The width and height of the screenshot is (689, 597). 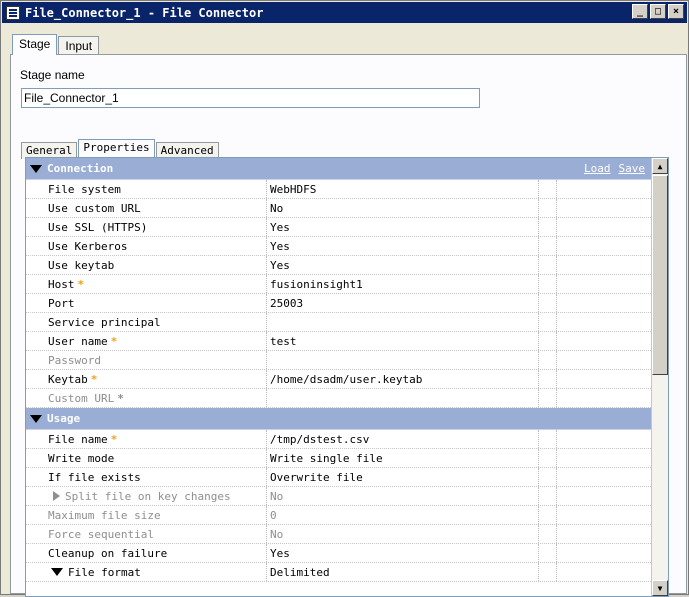 I want to click on property-name-text: Custom URL, so click(x=81, y=398).